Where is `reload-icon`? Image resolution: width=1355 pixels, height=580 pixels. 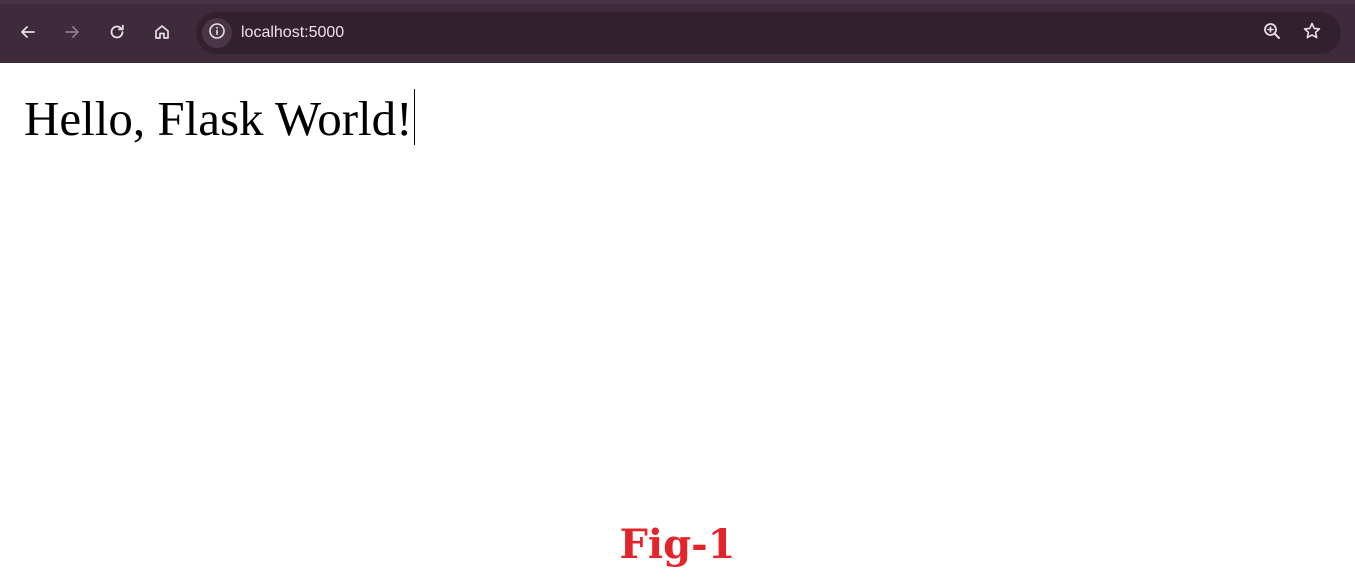 reload-icon is located at coordinates (117, 32).